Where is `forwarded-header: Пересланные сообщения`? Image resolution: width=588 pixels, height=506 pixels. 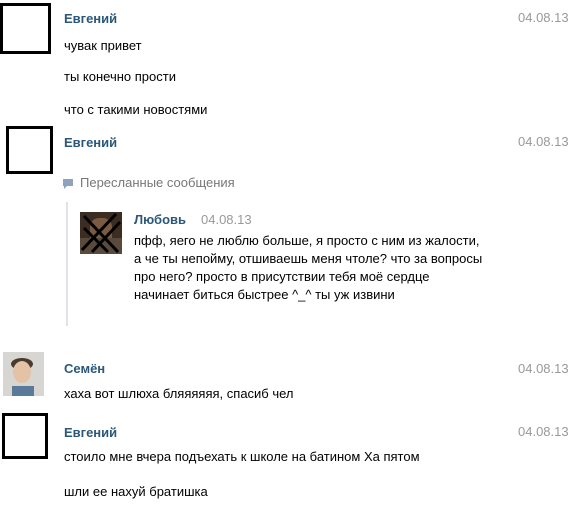 forwarded-header: Пересланные сообщения is located at coordinates (157, 182).